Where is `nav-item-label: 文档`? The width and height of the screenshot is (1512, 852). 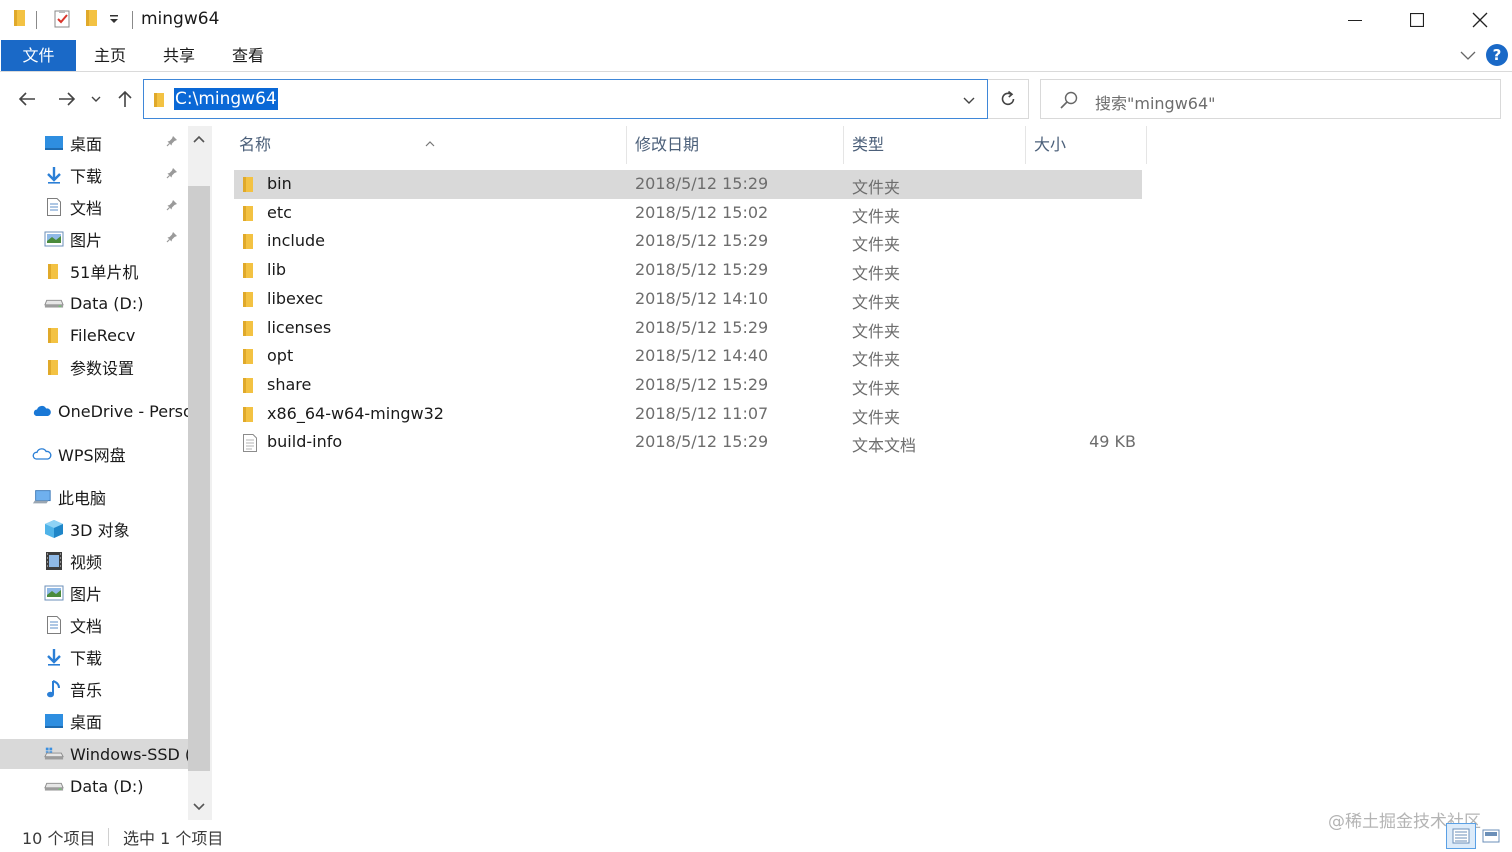 nav-item-label: 文档 is located at coordinates (86, 626).